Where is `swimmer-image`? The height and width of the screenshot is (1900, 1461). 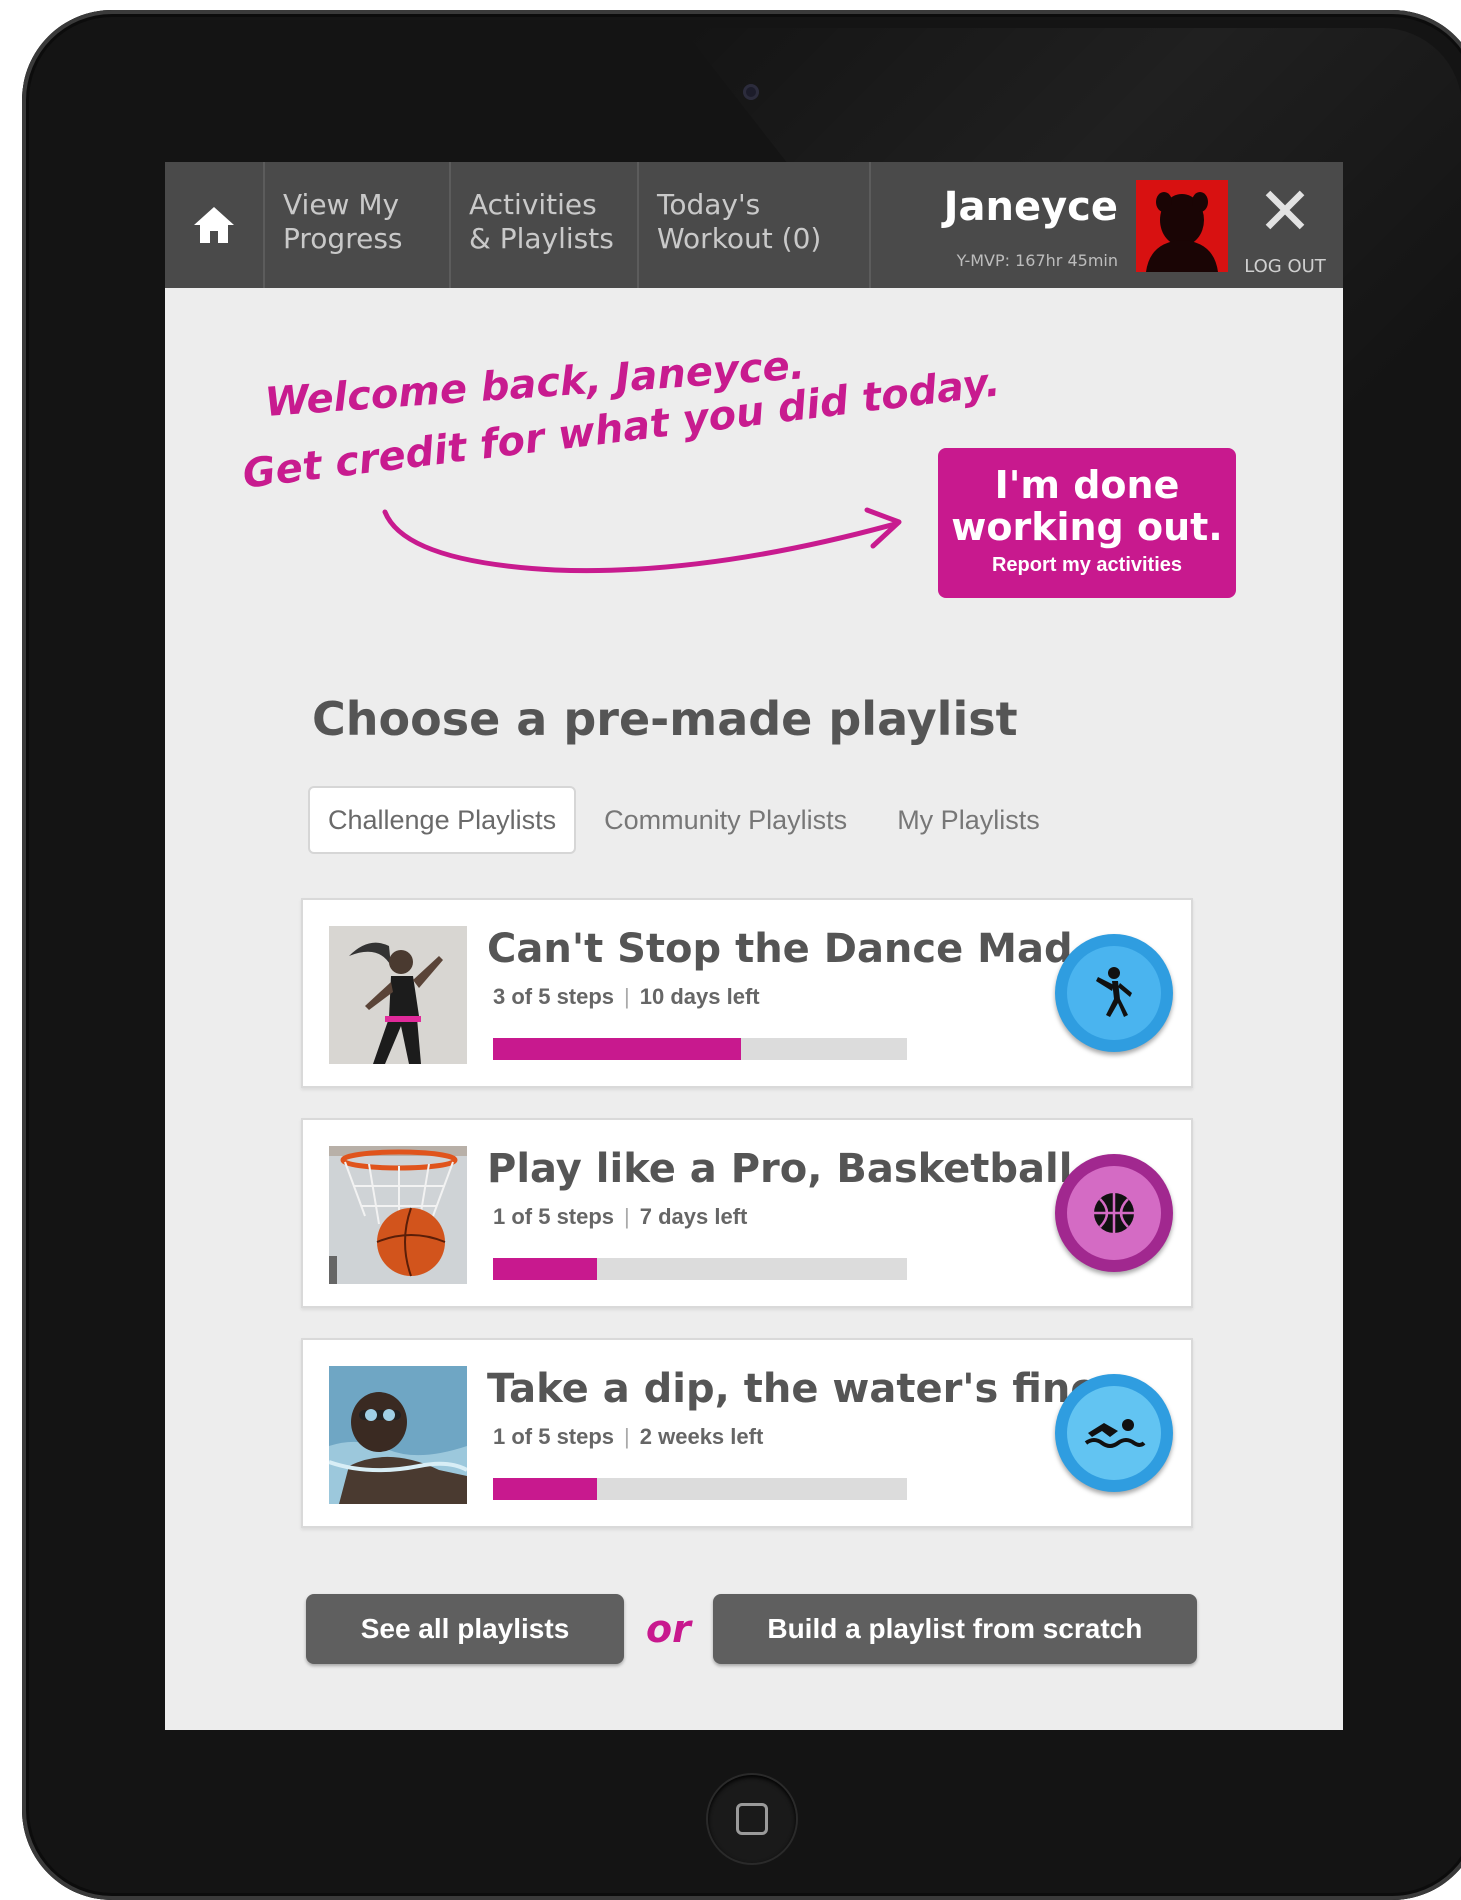 swimmer-image is located at coordinates (398, 1435).